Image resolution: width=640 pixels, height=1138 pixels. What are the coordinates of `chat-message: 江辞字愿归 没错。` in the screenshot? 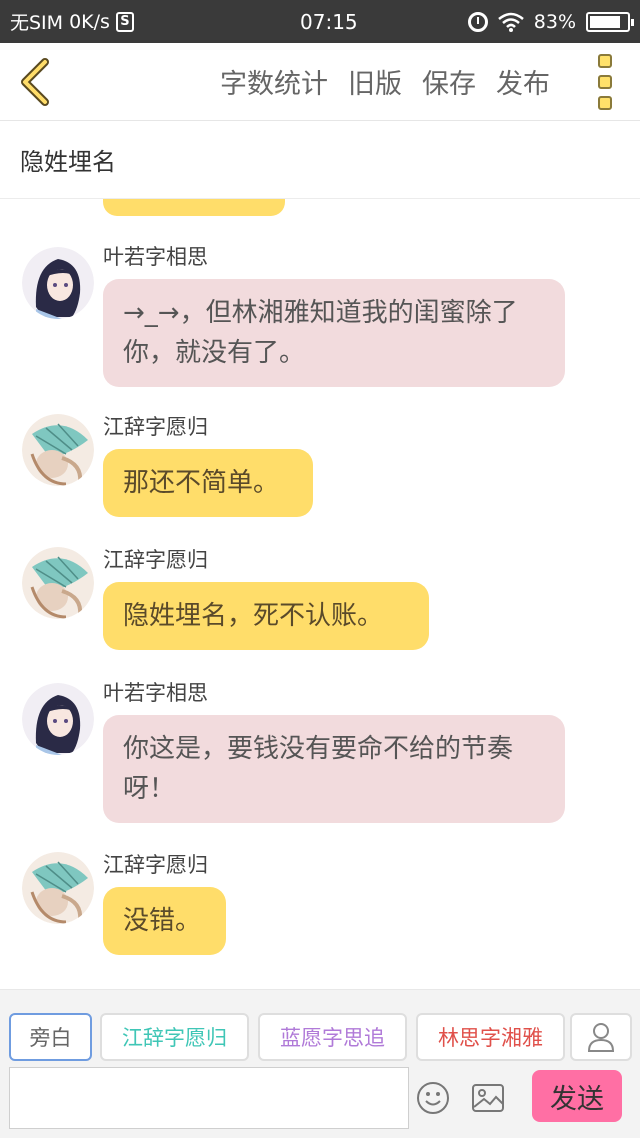 It's located at (320, 904).